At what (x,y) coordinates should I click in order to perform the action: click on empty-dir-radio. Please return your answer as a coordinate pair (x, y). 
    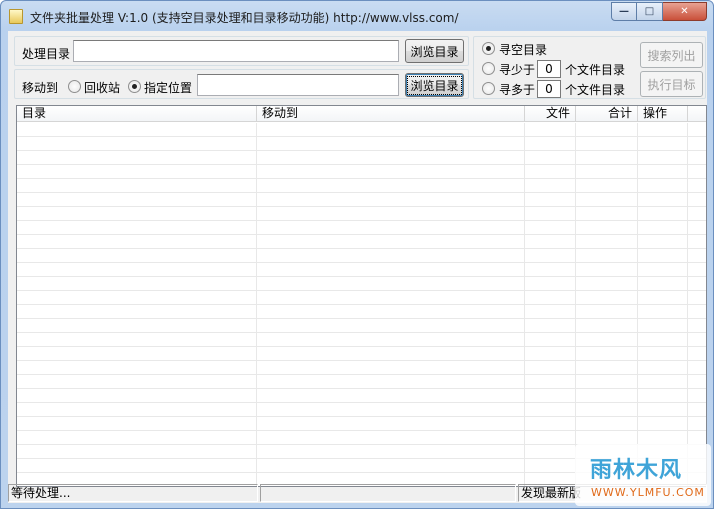
    Looking at the image, I should click on (488, 48).